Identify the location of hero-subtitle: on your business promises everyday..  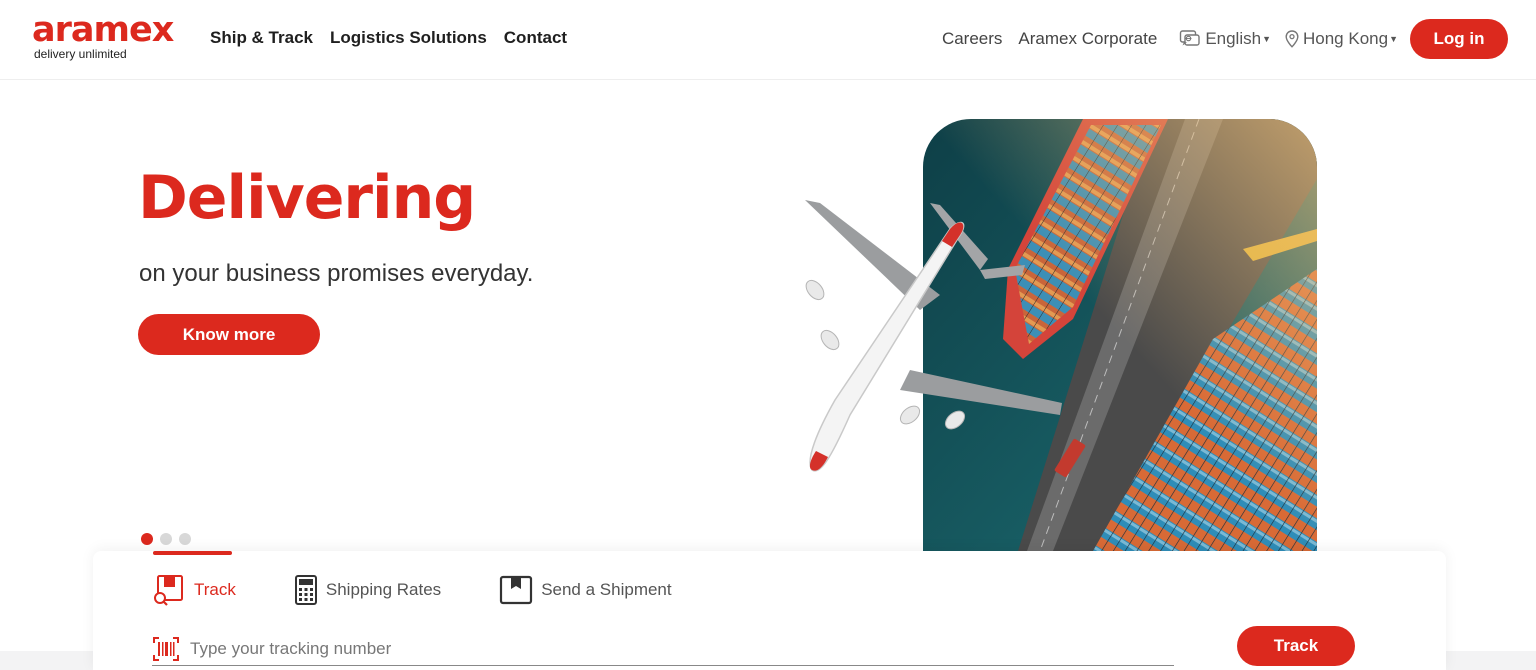
(336, 273).